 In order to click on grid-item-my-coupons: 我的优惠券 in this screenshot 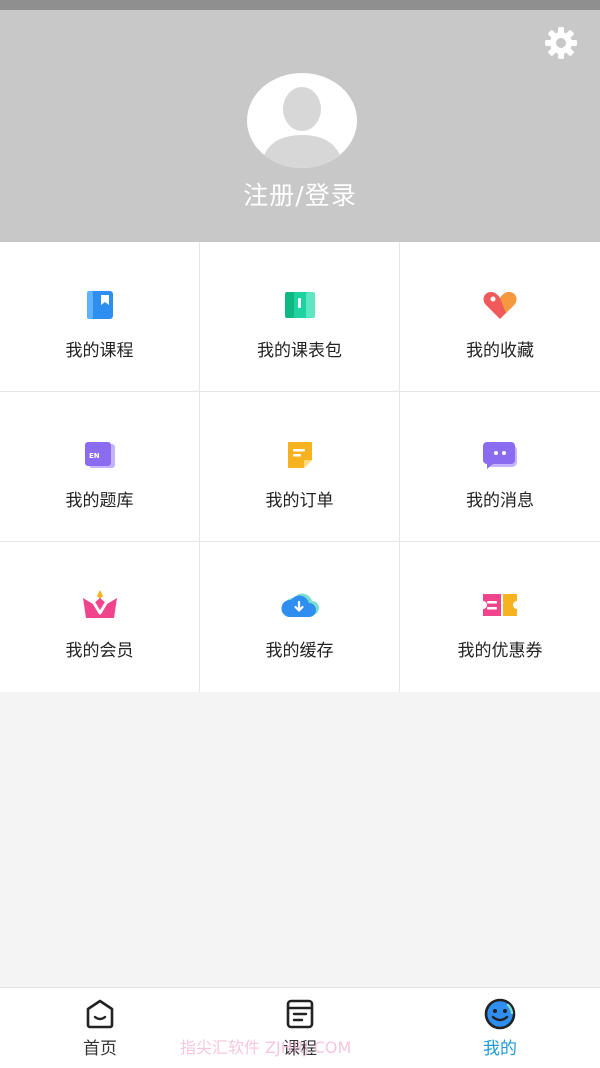, I will do `click(500, 617)`.